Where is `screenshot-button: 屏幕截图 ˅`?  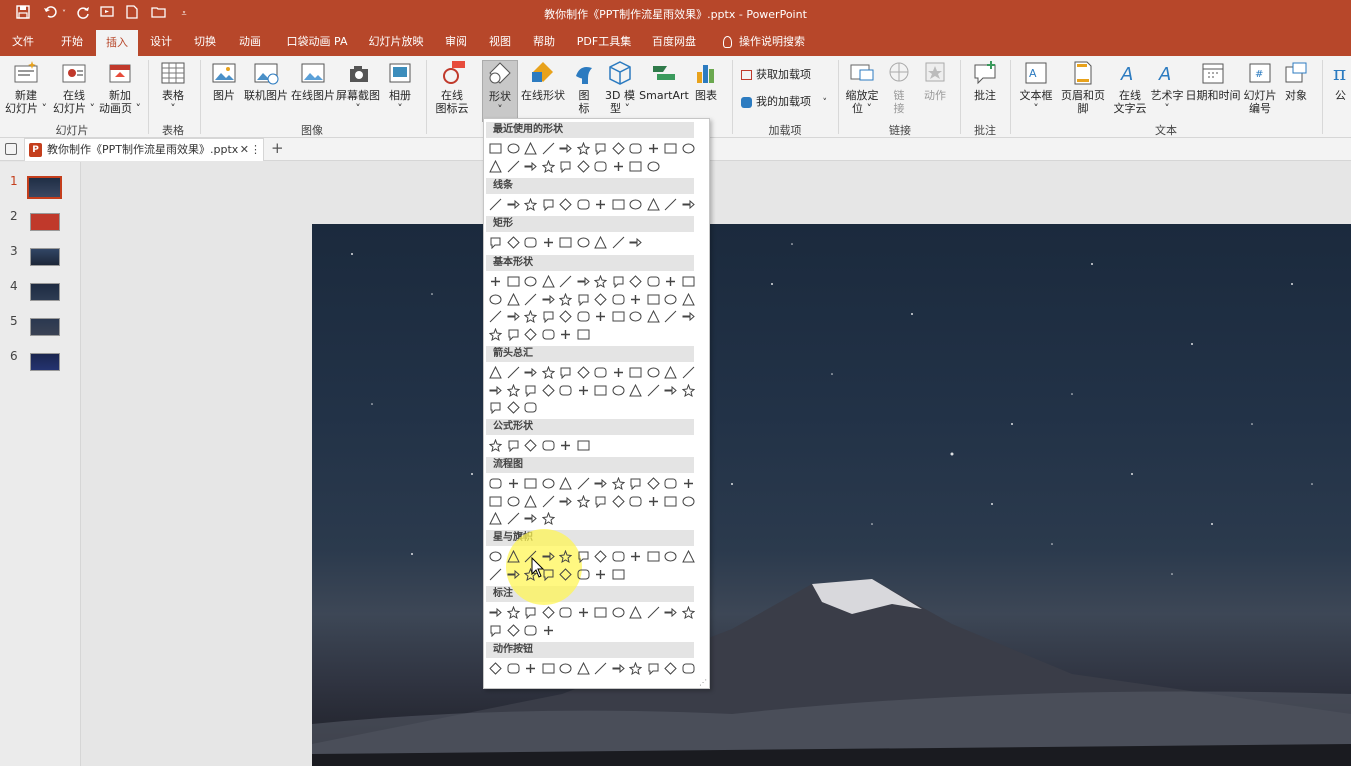 screenshot-button: 屏幕截图 ˅ is located at coordinates (358, 91).